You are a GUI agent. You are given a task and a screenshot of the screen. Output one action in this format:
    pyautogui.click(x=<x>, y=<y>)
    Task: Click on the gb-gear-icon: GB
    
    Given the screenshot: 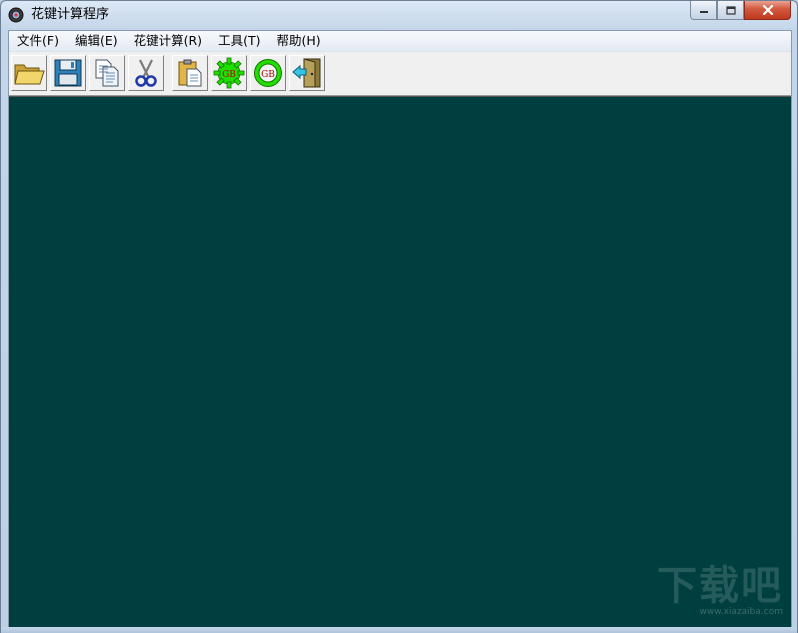 What is the action you would take?
    pyautogui.click(x=229, y=73)
    